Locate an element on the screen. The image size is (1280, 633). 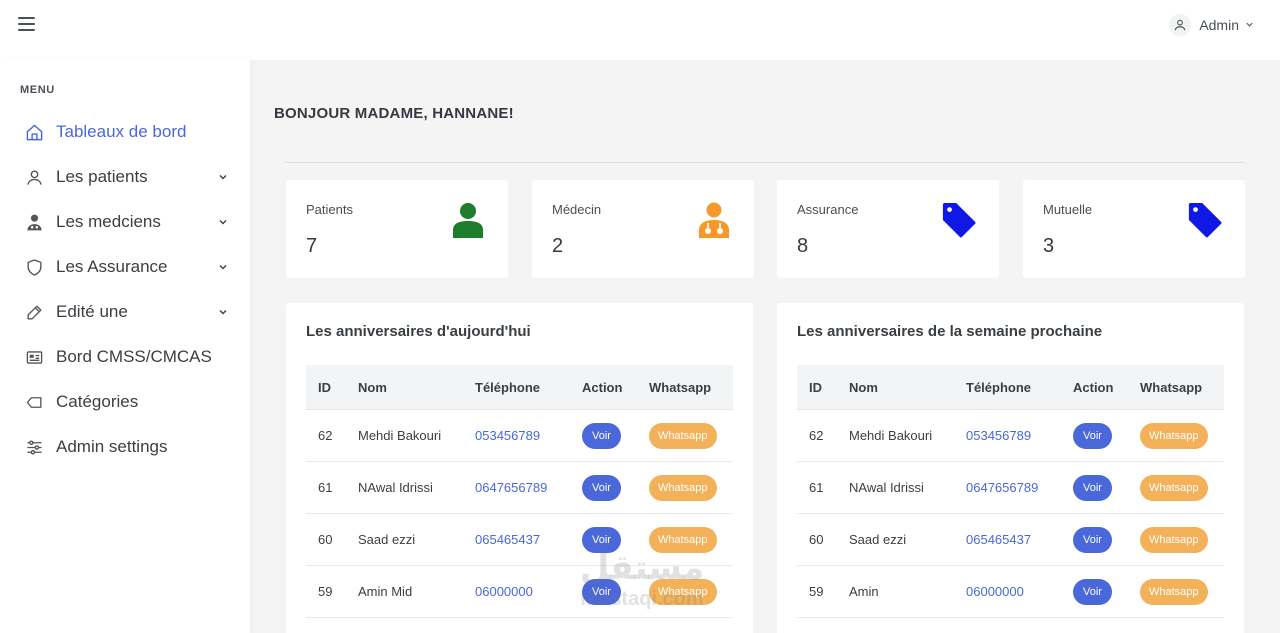
stat-card-assurance: Assurance 8 is located at coordinates (888, 229).